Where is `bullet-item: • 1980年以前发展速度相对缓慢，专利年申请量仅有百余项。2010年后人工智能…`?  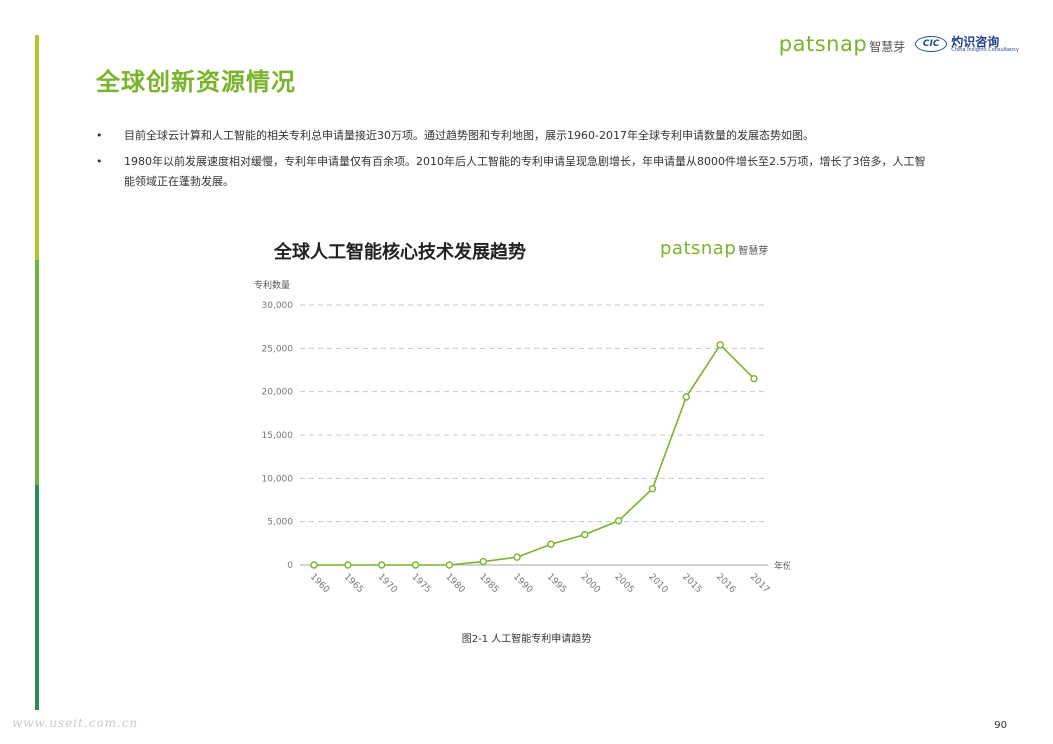
bullet-item: • 1980年以前发展速度相对缓慢，专利年申请量仅有百余项。2010年后人工智能… is located at coordinates (516, 172).